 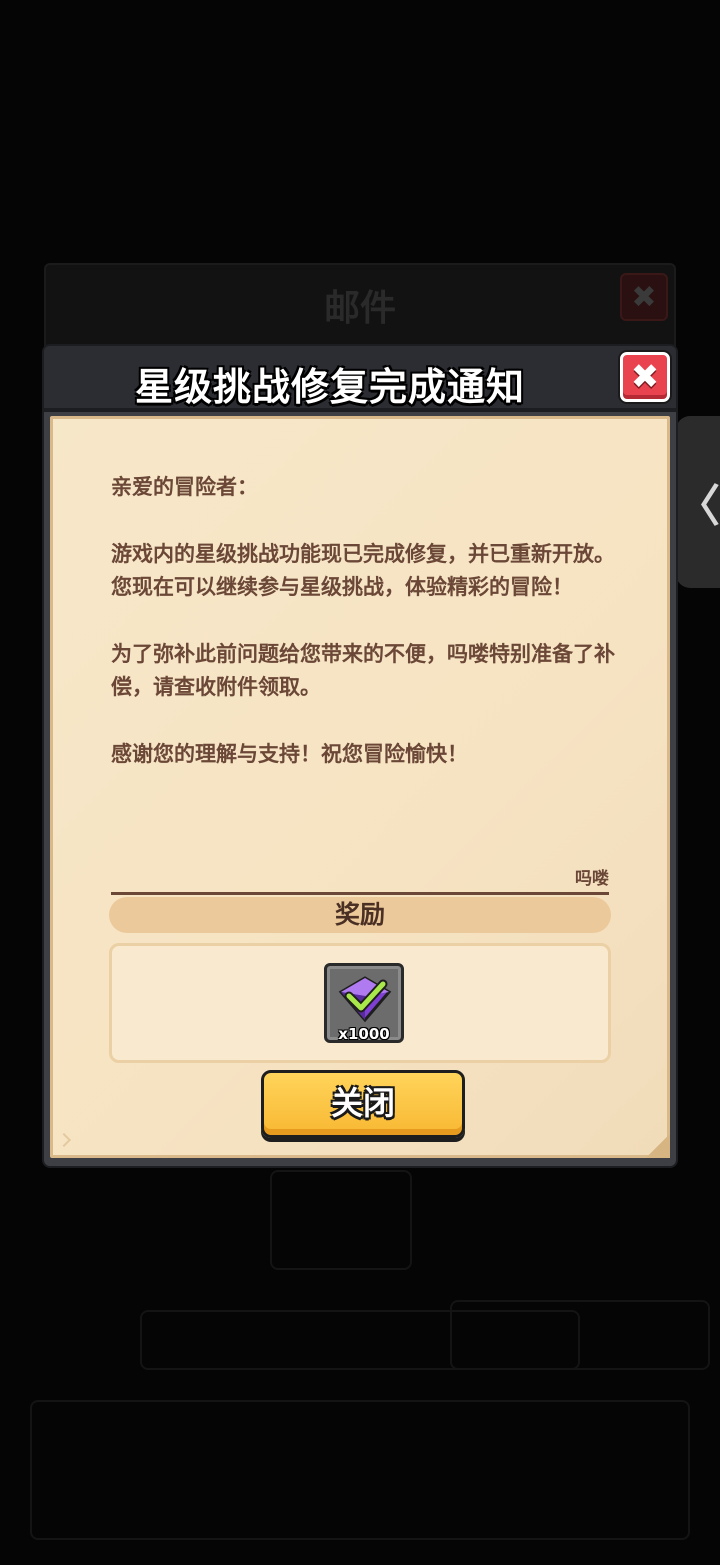 What do you see at coordinates (364, 1034) in the screenshot?
I see `reward-quantity: x1000` at bounding box center [364, 1034].